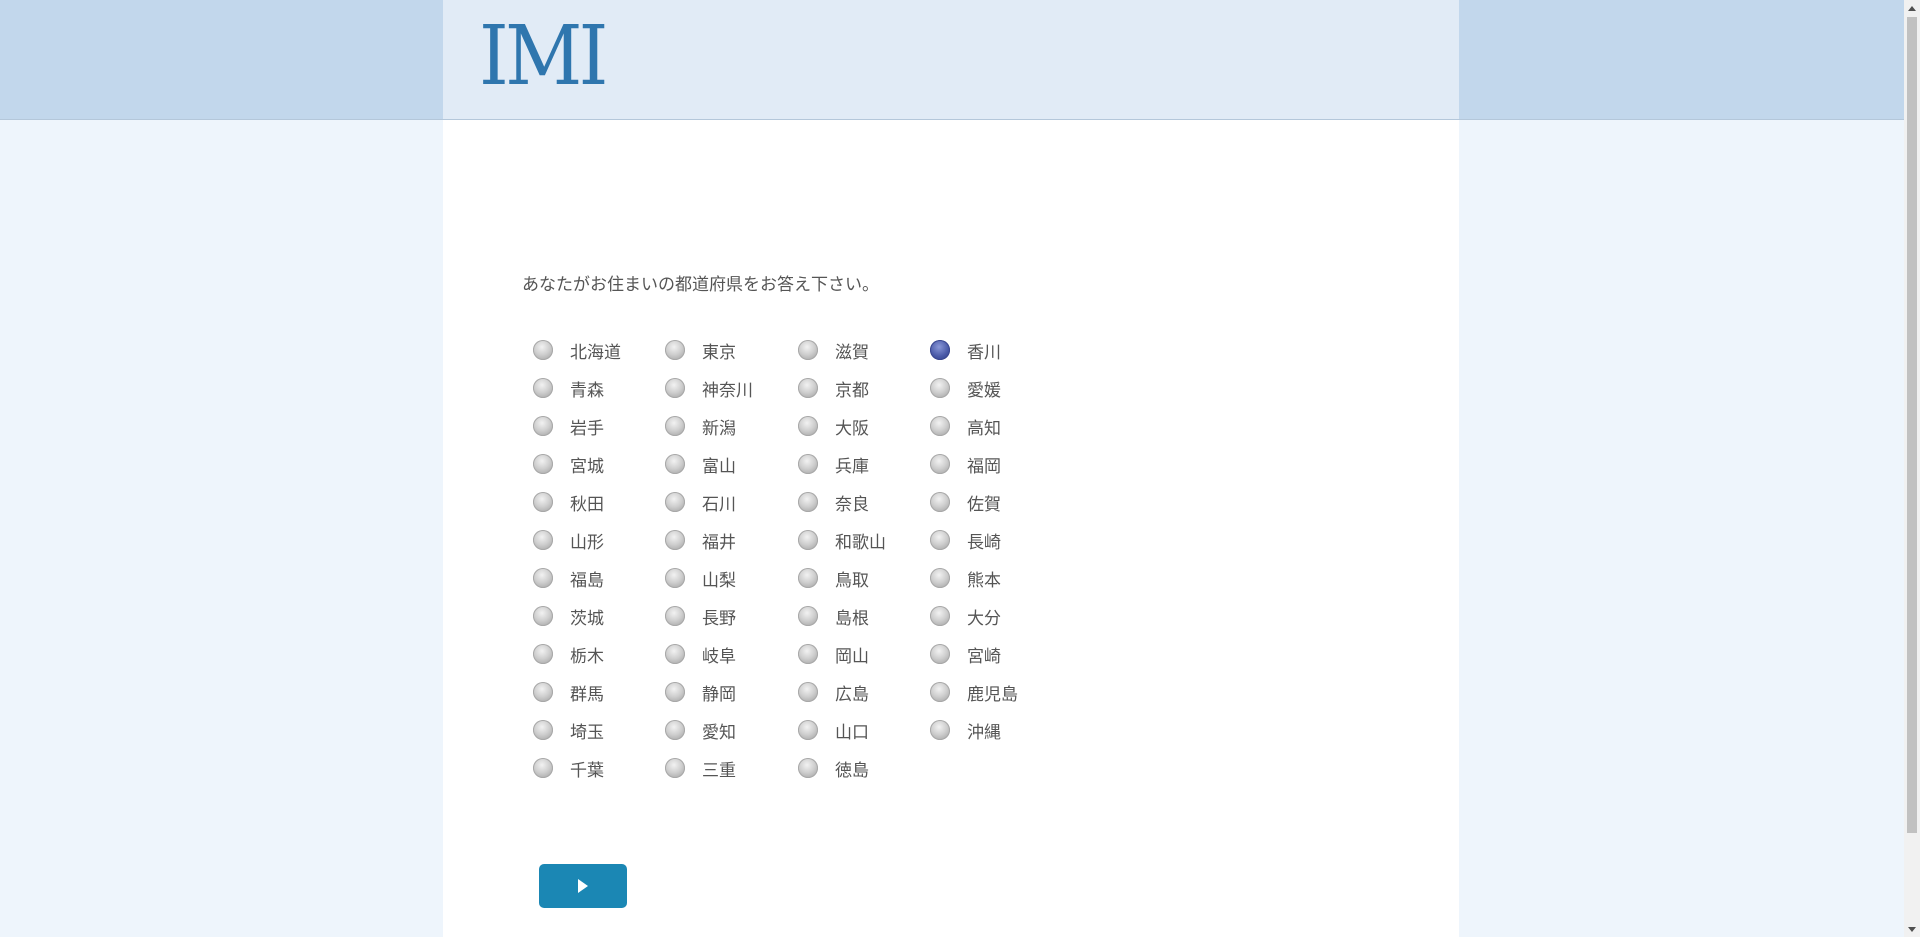 The height and width of the screenshot is (937, 1920). I want to click on scroll-up-arrow, so click(1912, 8).